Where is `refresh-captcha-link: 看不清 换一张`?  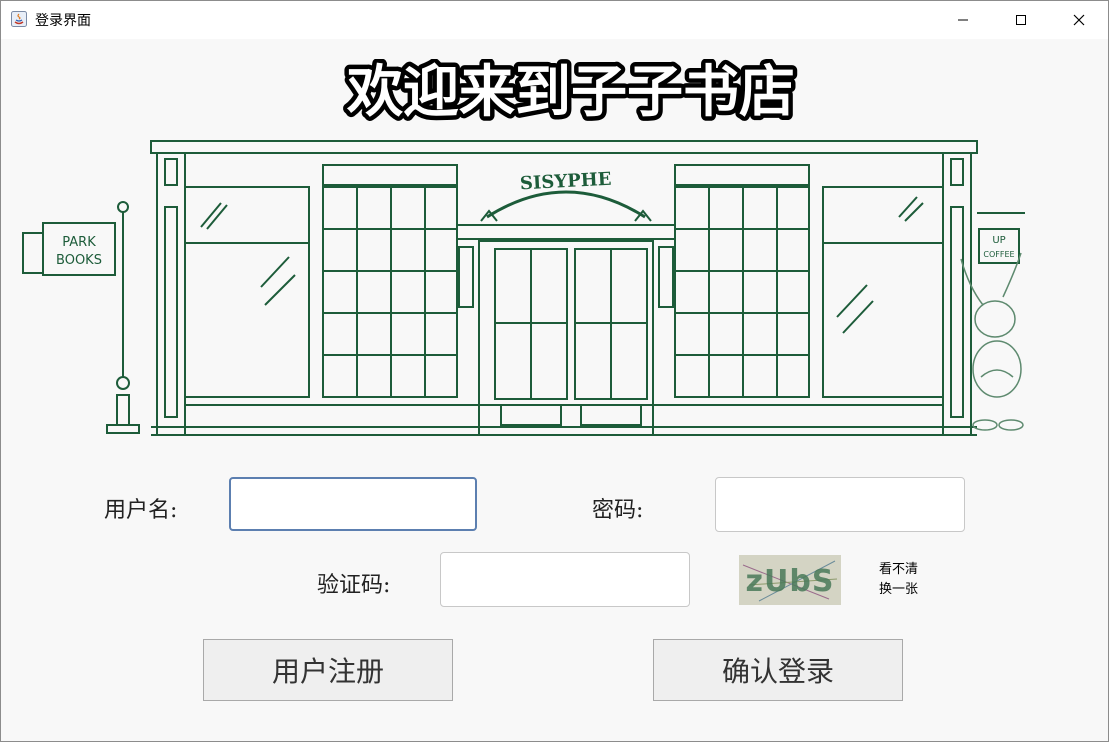
refresh-captcha-link: 看不清 换一张 is located at coordinates (898, 580).